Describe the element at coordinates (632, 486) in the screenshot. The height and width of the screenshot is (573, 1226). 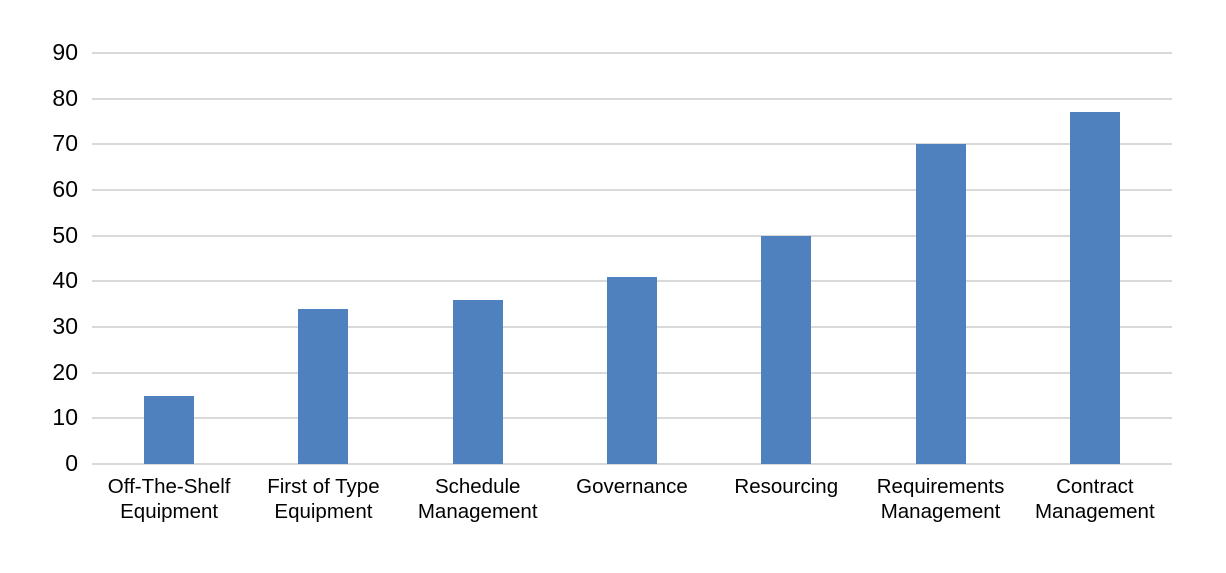
I see `x-axis-label-line: Governance` at that location.